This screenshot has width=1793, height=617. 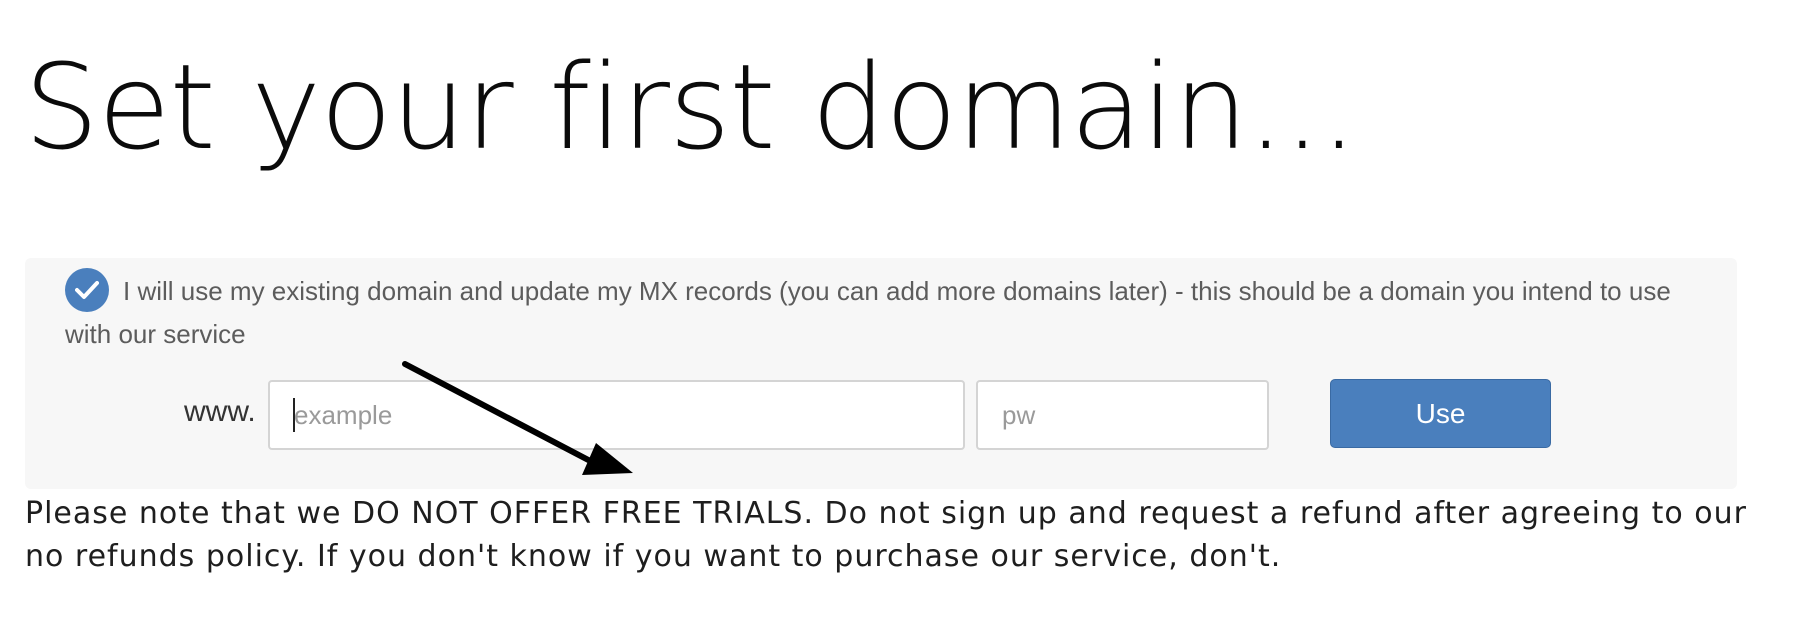 What do you see at coordinates (1440, 413) in the screenshot?
I see `use-button: Use` at bounding box center [1440, 413].